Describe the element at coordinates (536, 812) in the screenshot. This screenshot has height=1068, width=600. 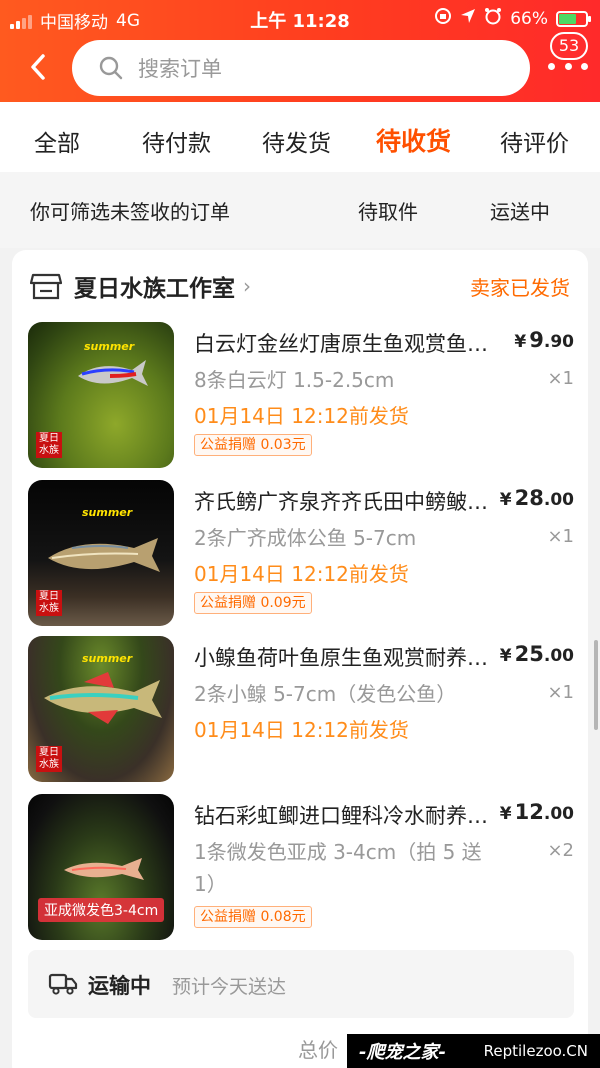
I see `product-price: ¥12.00` at that location.